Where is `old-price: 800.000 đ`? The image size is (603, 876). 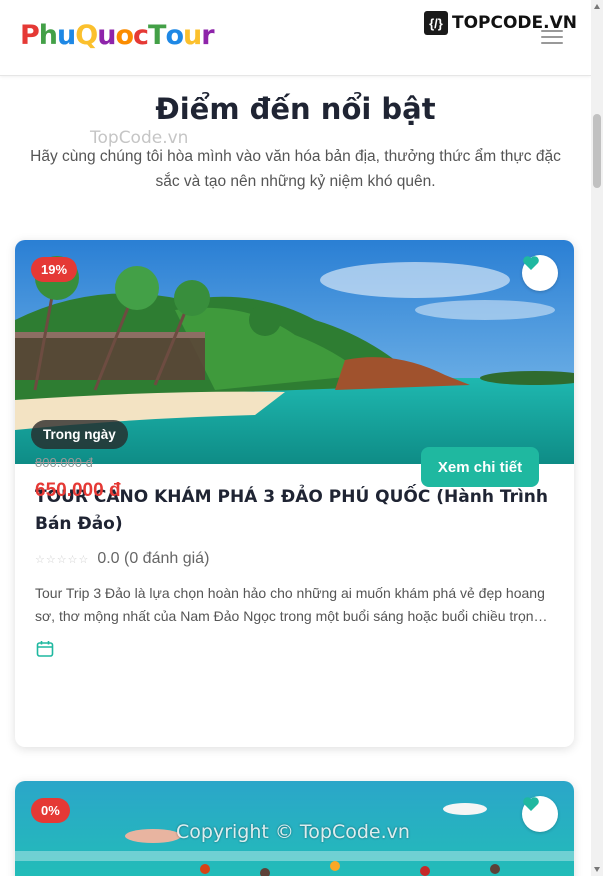
old-price: 800.000 đ is located at coordinates (64, 462).